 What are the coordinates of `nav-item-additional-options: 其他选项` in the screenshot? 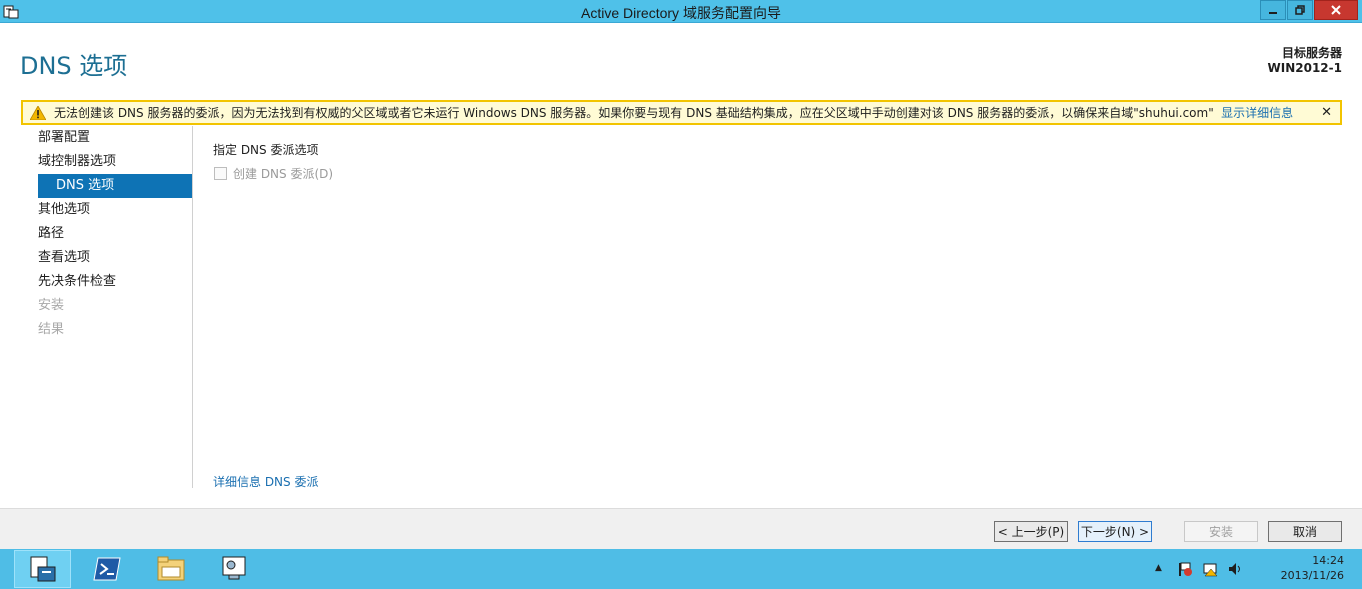 It's located at (96, 210).